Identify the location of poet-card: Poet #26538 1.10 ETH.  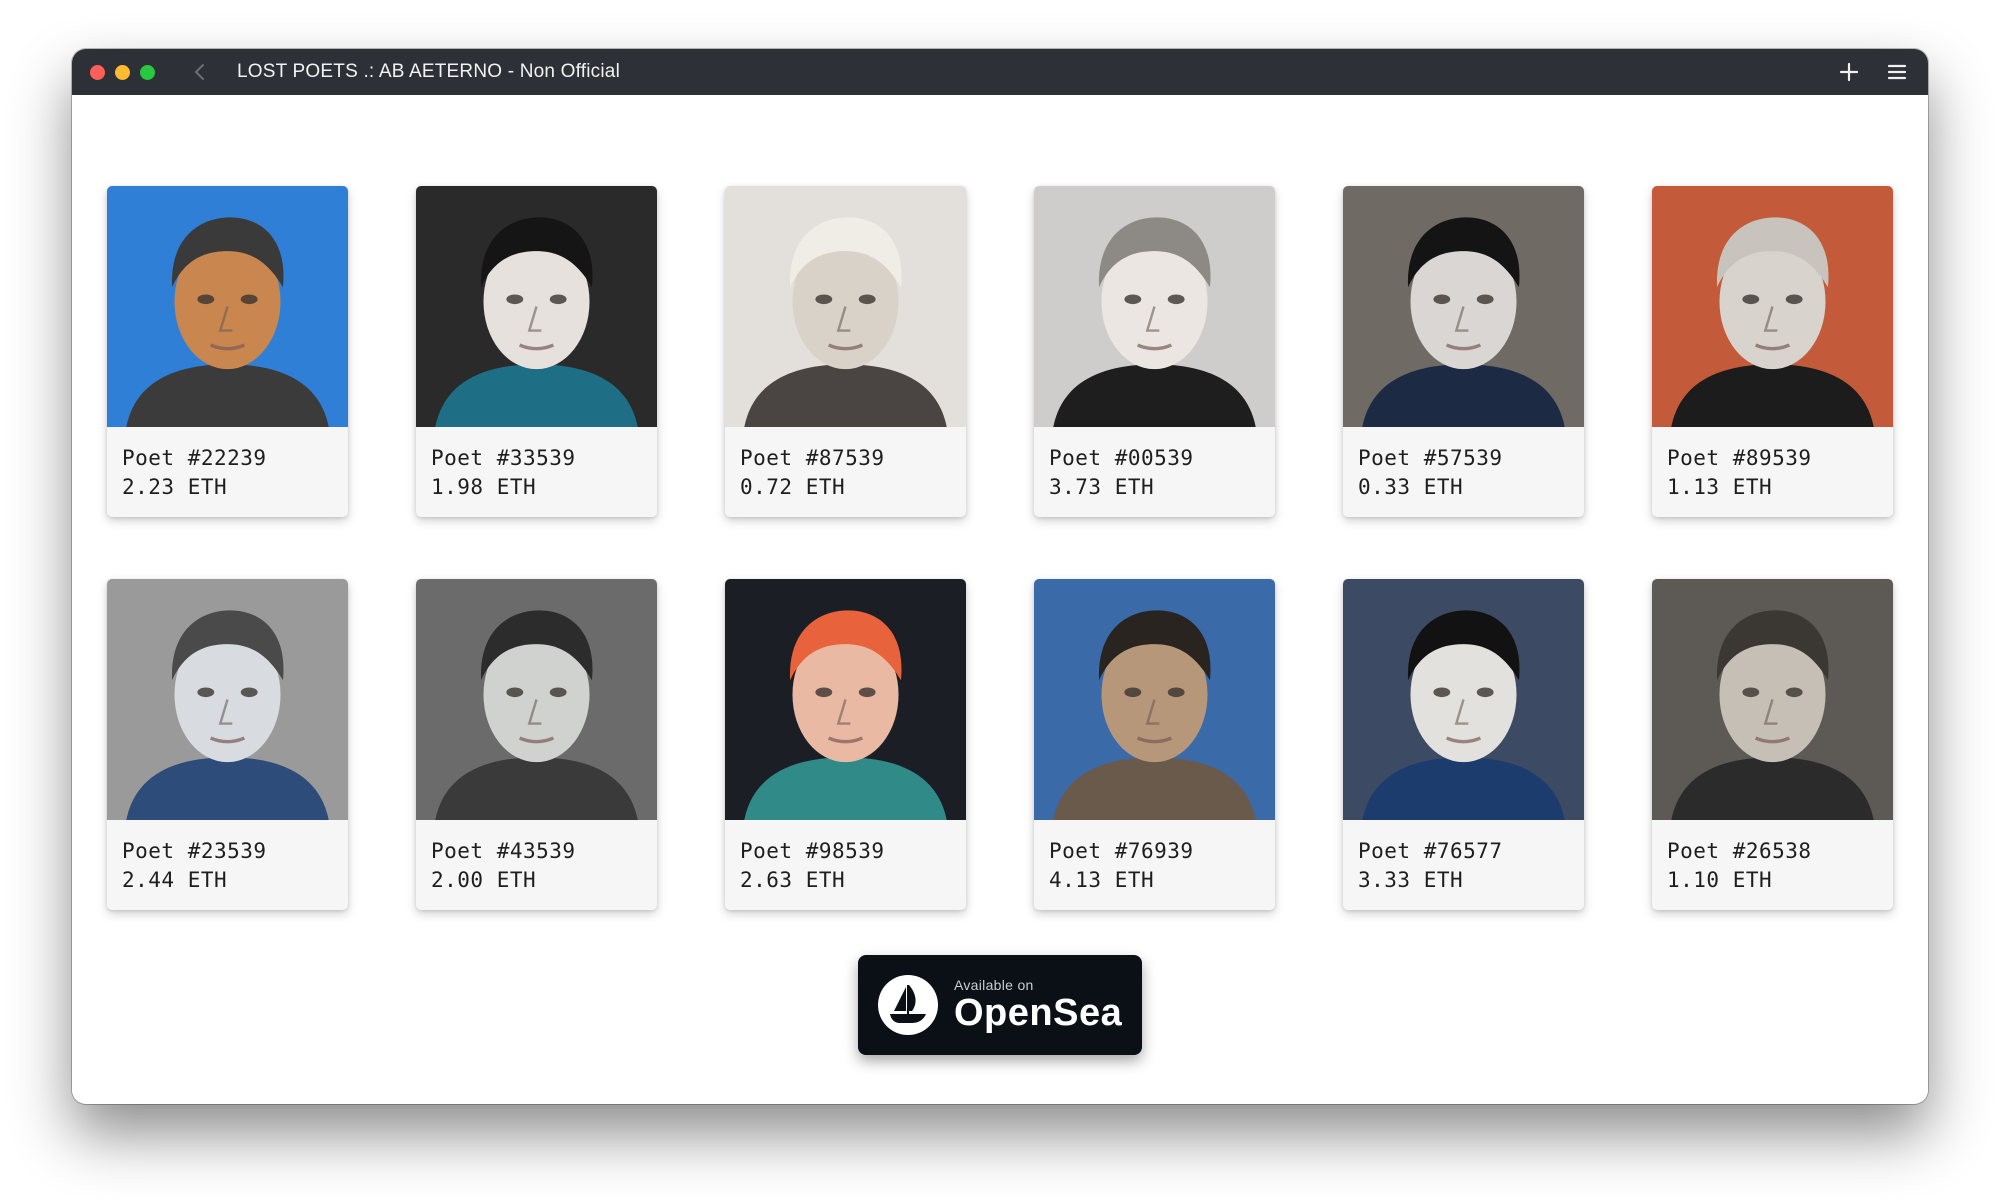
(1772, 744).